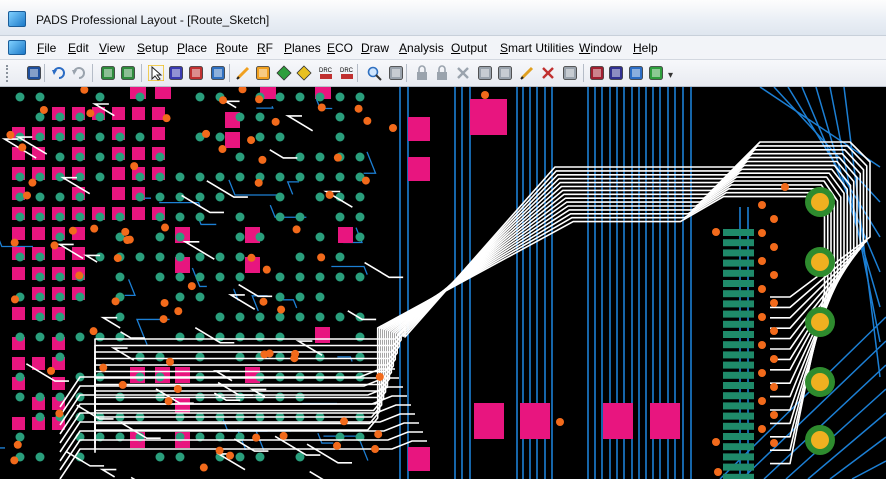 The width and height of the screenshot is (886, 479). Describe the element at coordinates (112, 48) in the screenshot. I see `menu-view: View` at that location.